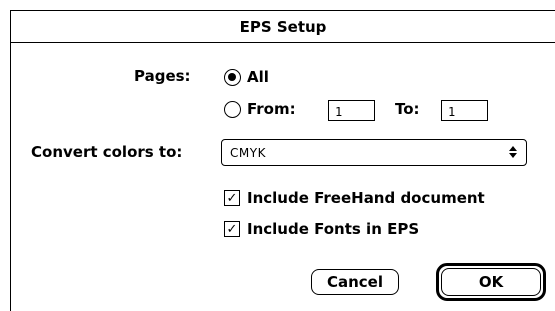  What do you see at coordinates (162, 76) in the screenshot?
I see `pages-label: Pages:` at bounding box center [162, 76].